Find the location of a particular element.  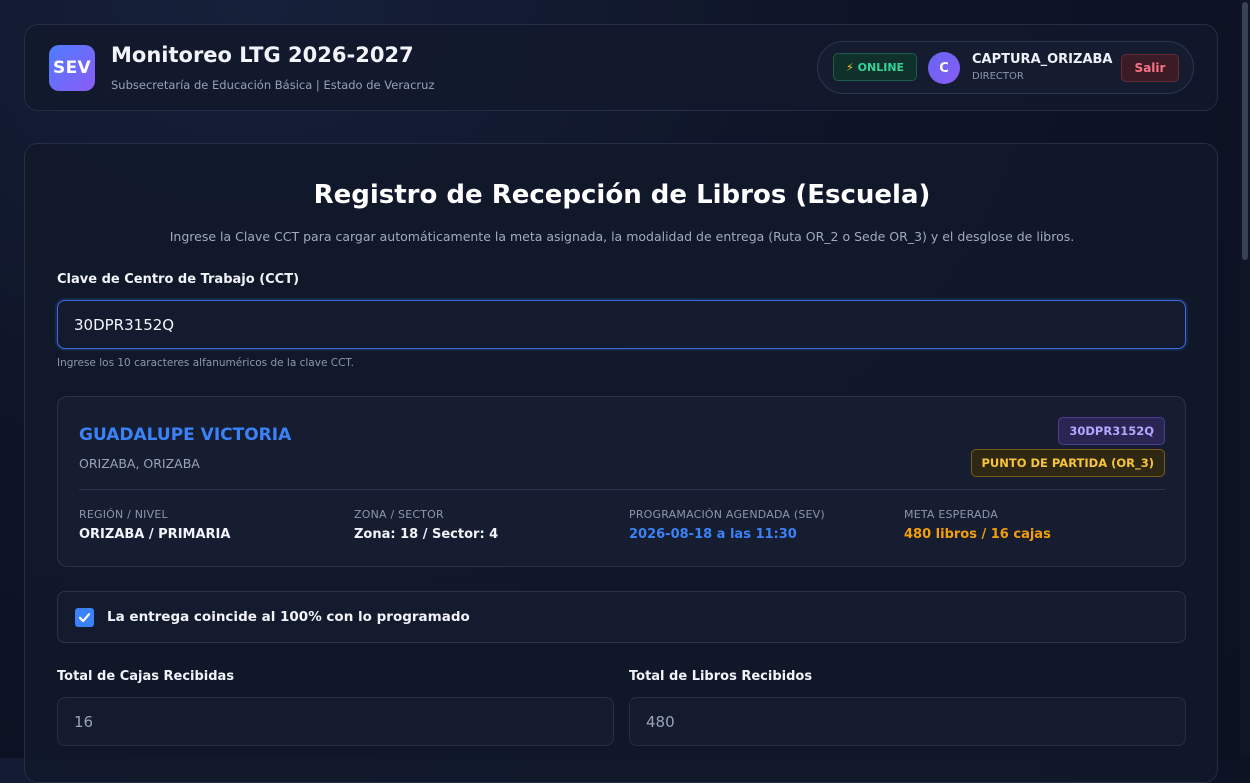

region-label: REGIÓN / NIVEL is located at coordinates (123, 514).